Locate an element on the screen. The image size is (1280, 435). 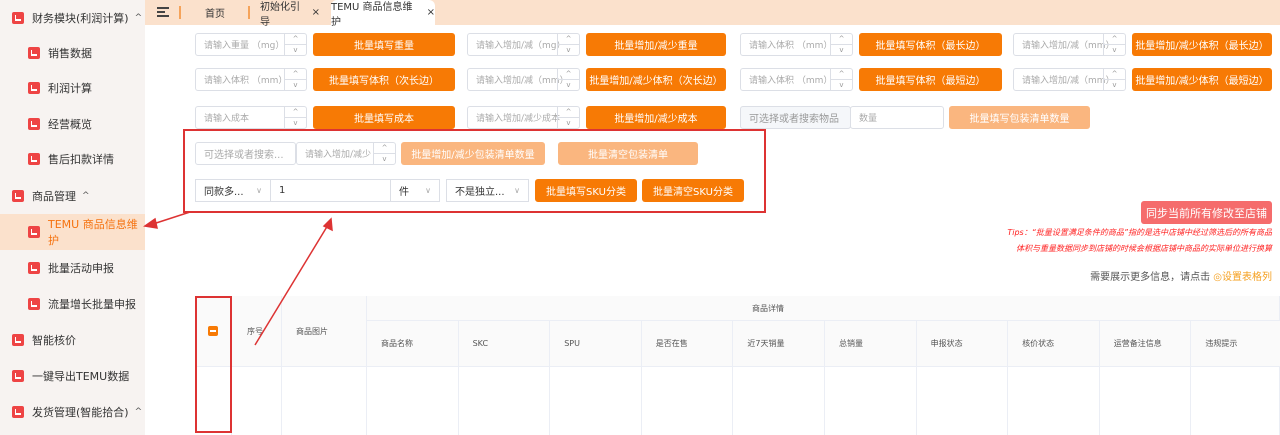
arrow-to-form-box is located at coordinates (291, 285).